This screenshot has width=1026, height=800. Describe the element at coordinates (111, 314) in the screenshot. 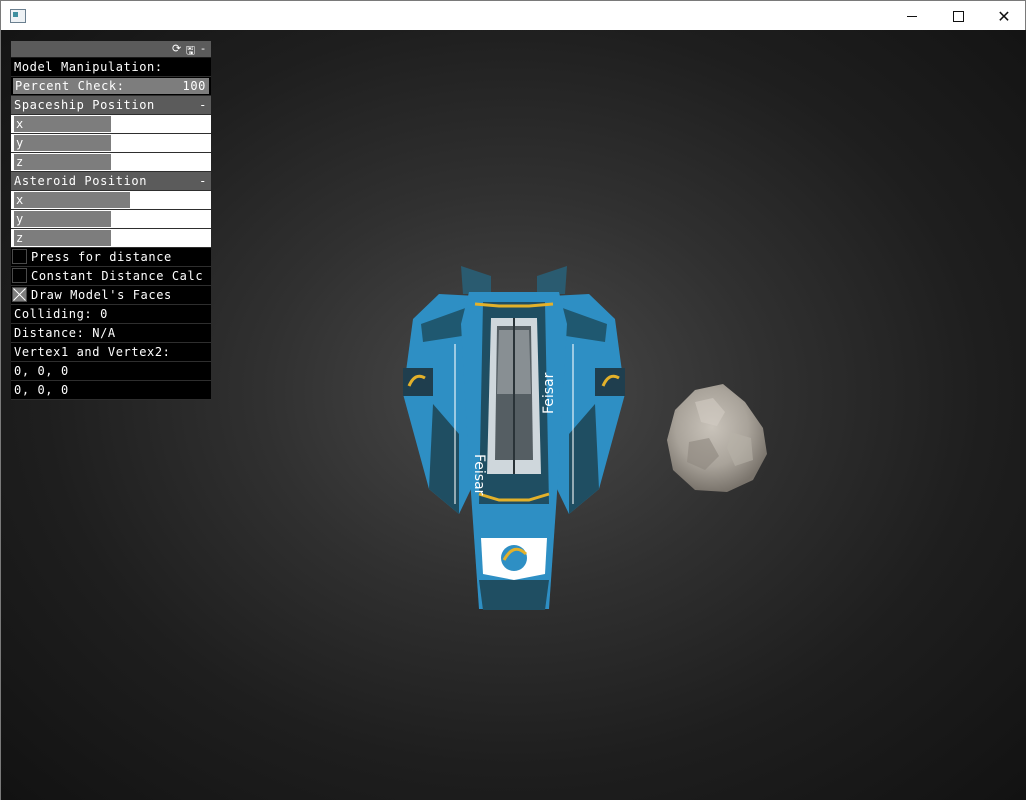

I see `colliding-readout: Colliding: 0` at that location.